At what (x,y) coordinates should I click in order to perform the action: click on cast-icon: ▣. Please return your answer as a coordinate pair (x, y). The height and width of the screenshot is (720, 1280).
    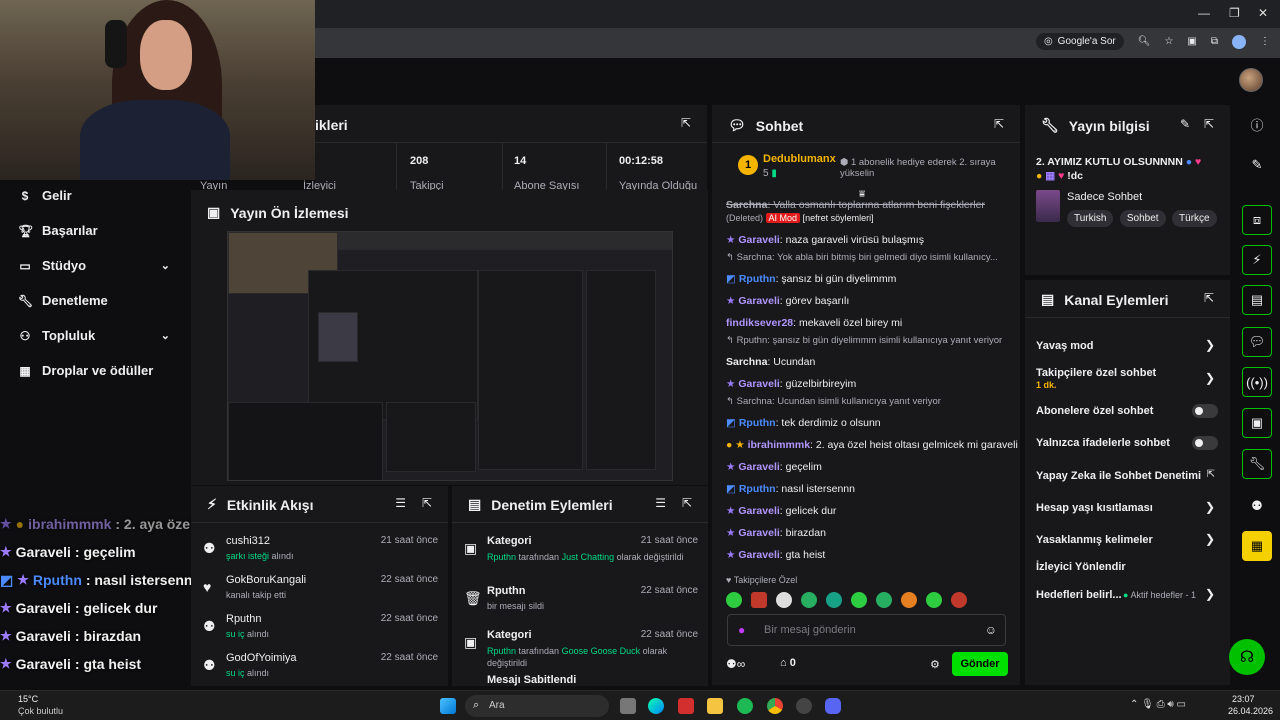
    Looking at the image, I should click on (1191, 41).